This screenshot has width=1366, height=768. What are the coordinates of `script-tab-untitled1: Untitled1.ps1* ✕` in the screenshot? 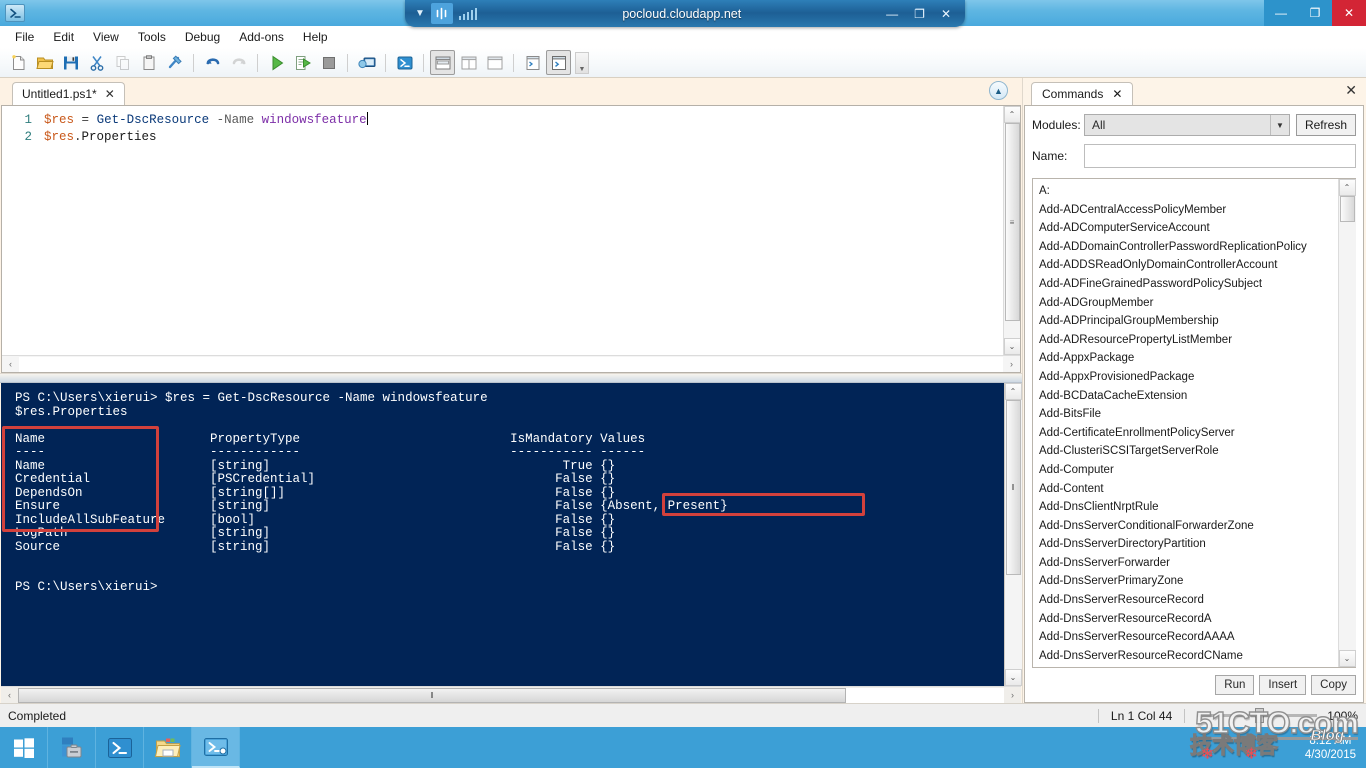 It's located at (68, 93).